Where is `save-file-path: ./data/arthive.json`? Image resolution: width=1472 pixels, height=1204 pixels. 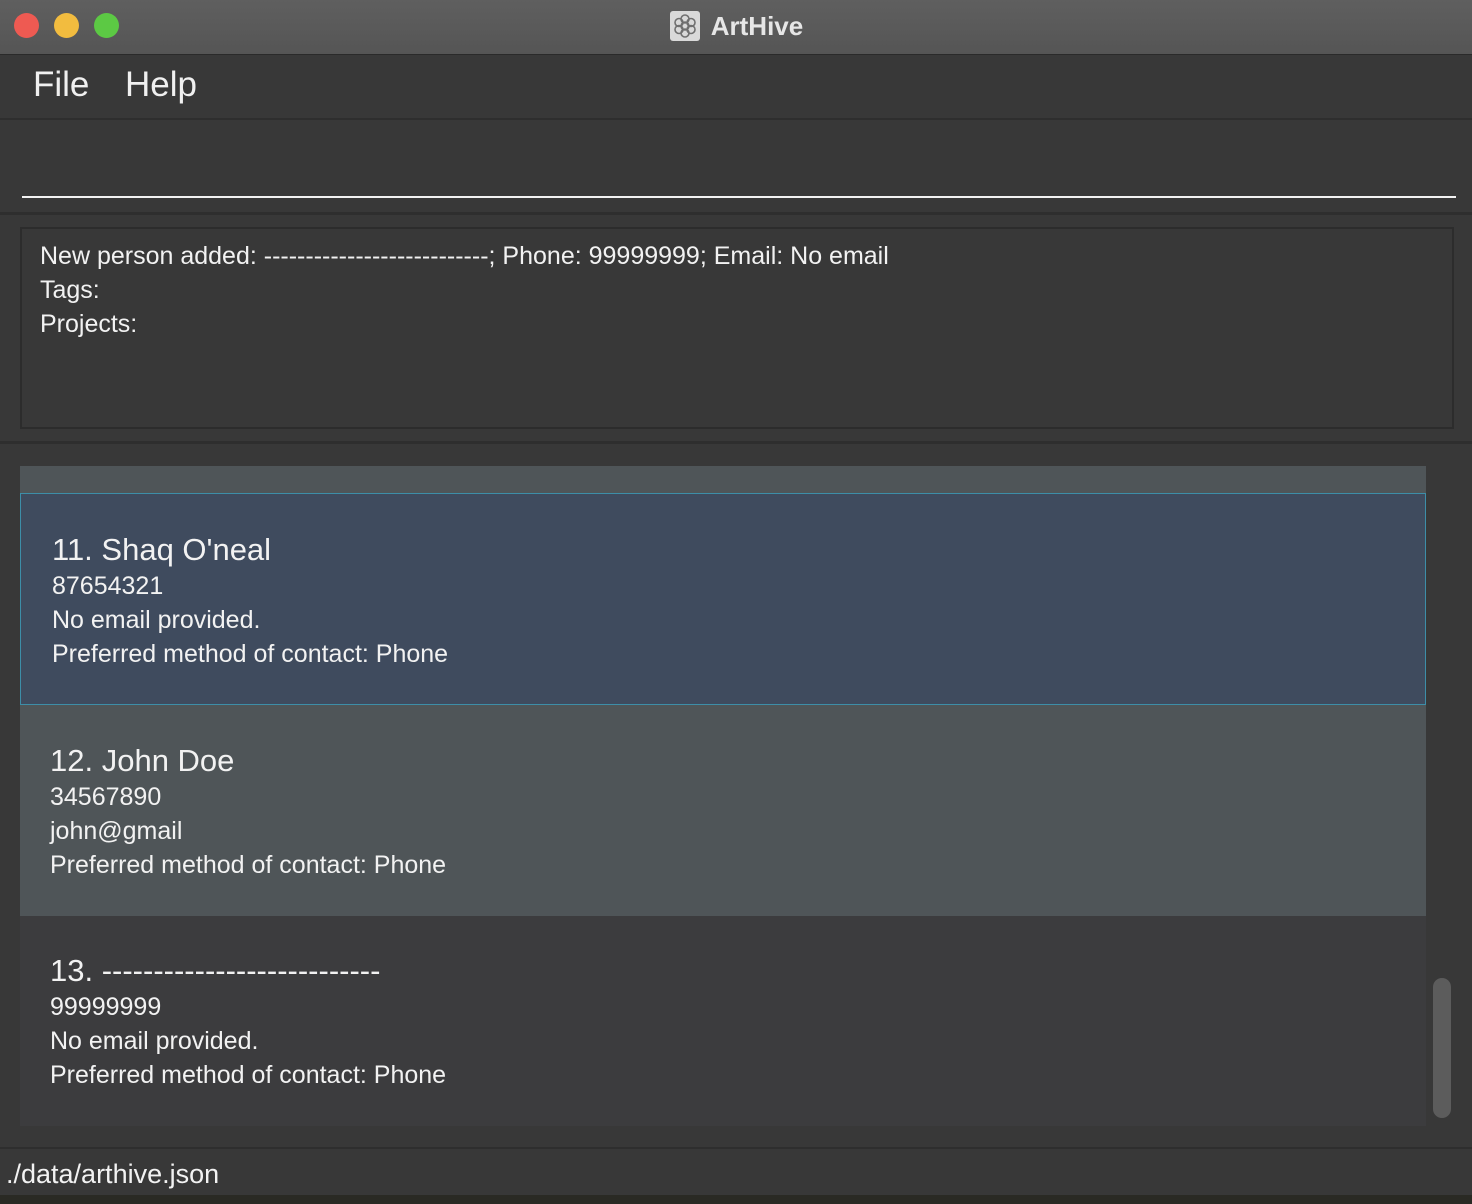 save-file-path: ./data/arthive.json is located at coordinates (113, 1174).